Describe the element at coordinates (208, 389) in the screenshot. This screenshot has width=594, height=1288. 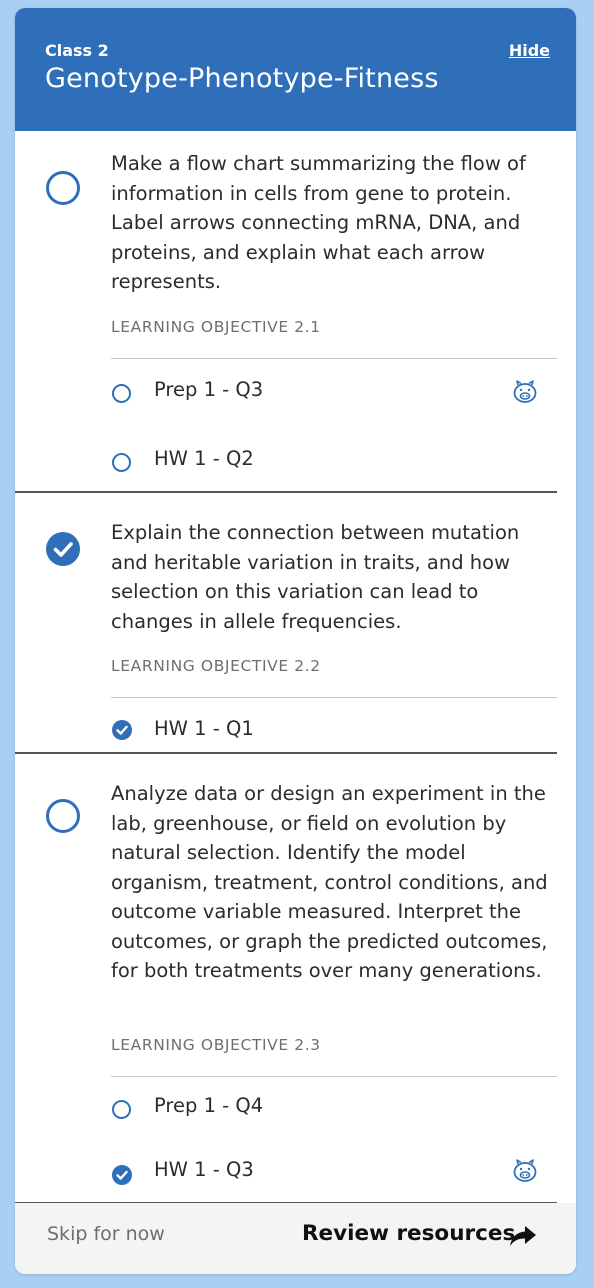
I see `question-link: Prep 1 - Q3` at that location.